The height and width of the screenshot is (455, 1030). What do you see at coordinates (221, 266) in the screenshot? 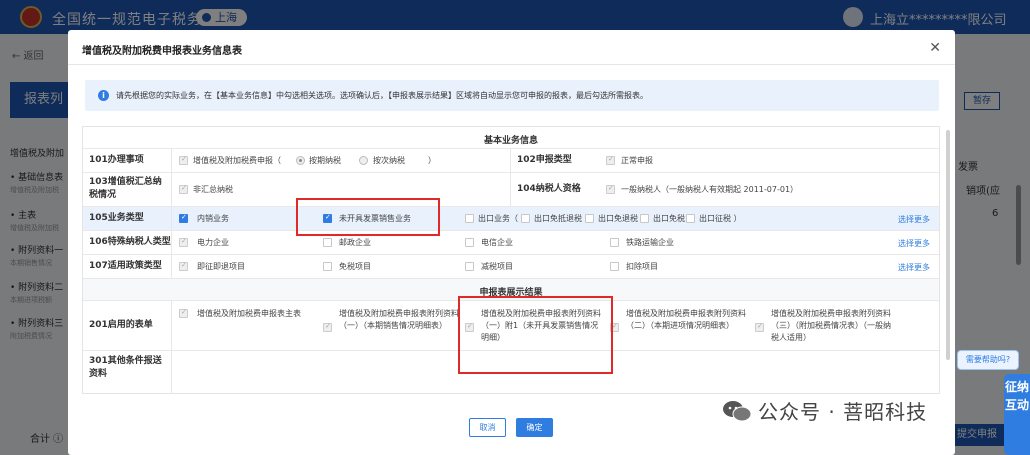
I see `option-label: 即征即退项目` at bounding box center [221, 266].